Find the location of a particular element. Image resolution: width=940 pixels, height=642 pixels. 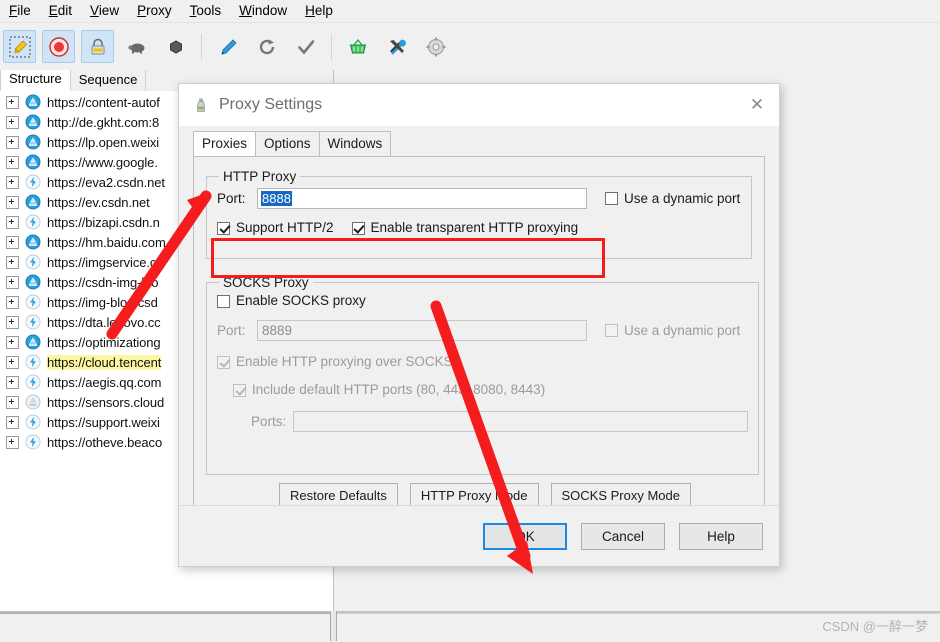

cancel-button: Cancel is located at coordinates (623, 536).